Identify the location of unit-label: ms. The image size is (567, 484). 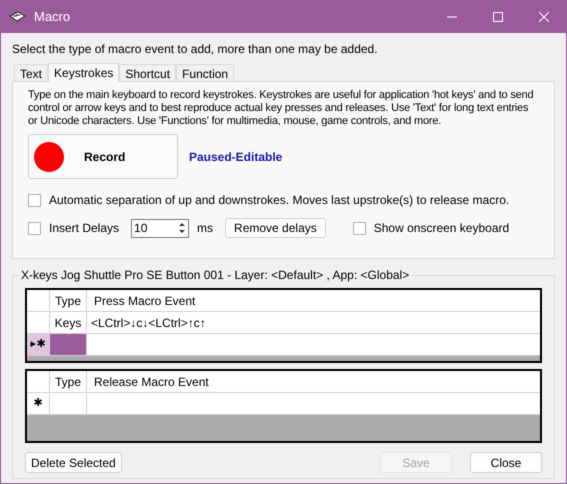
(205, 228).